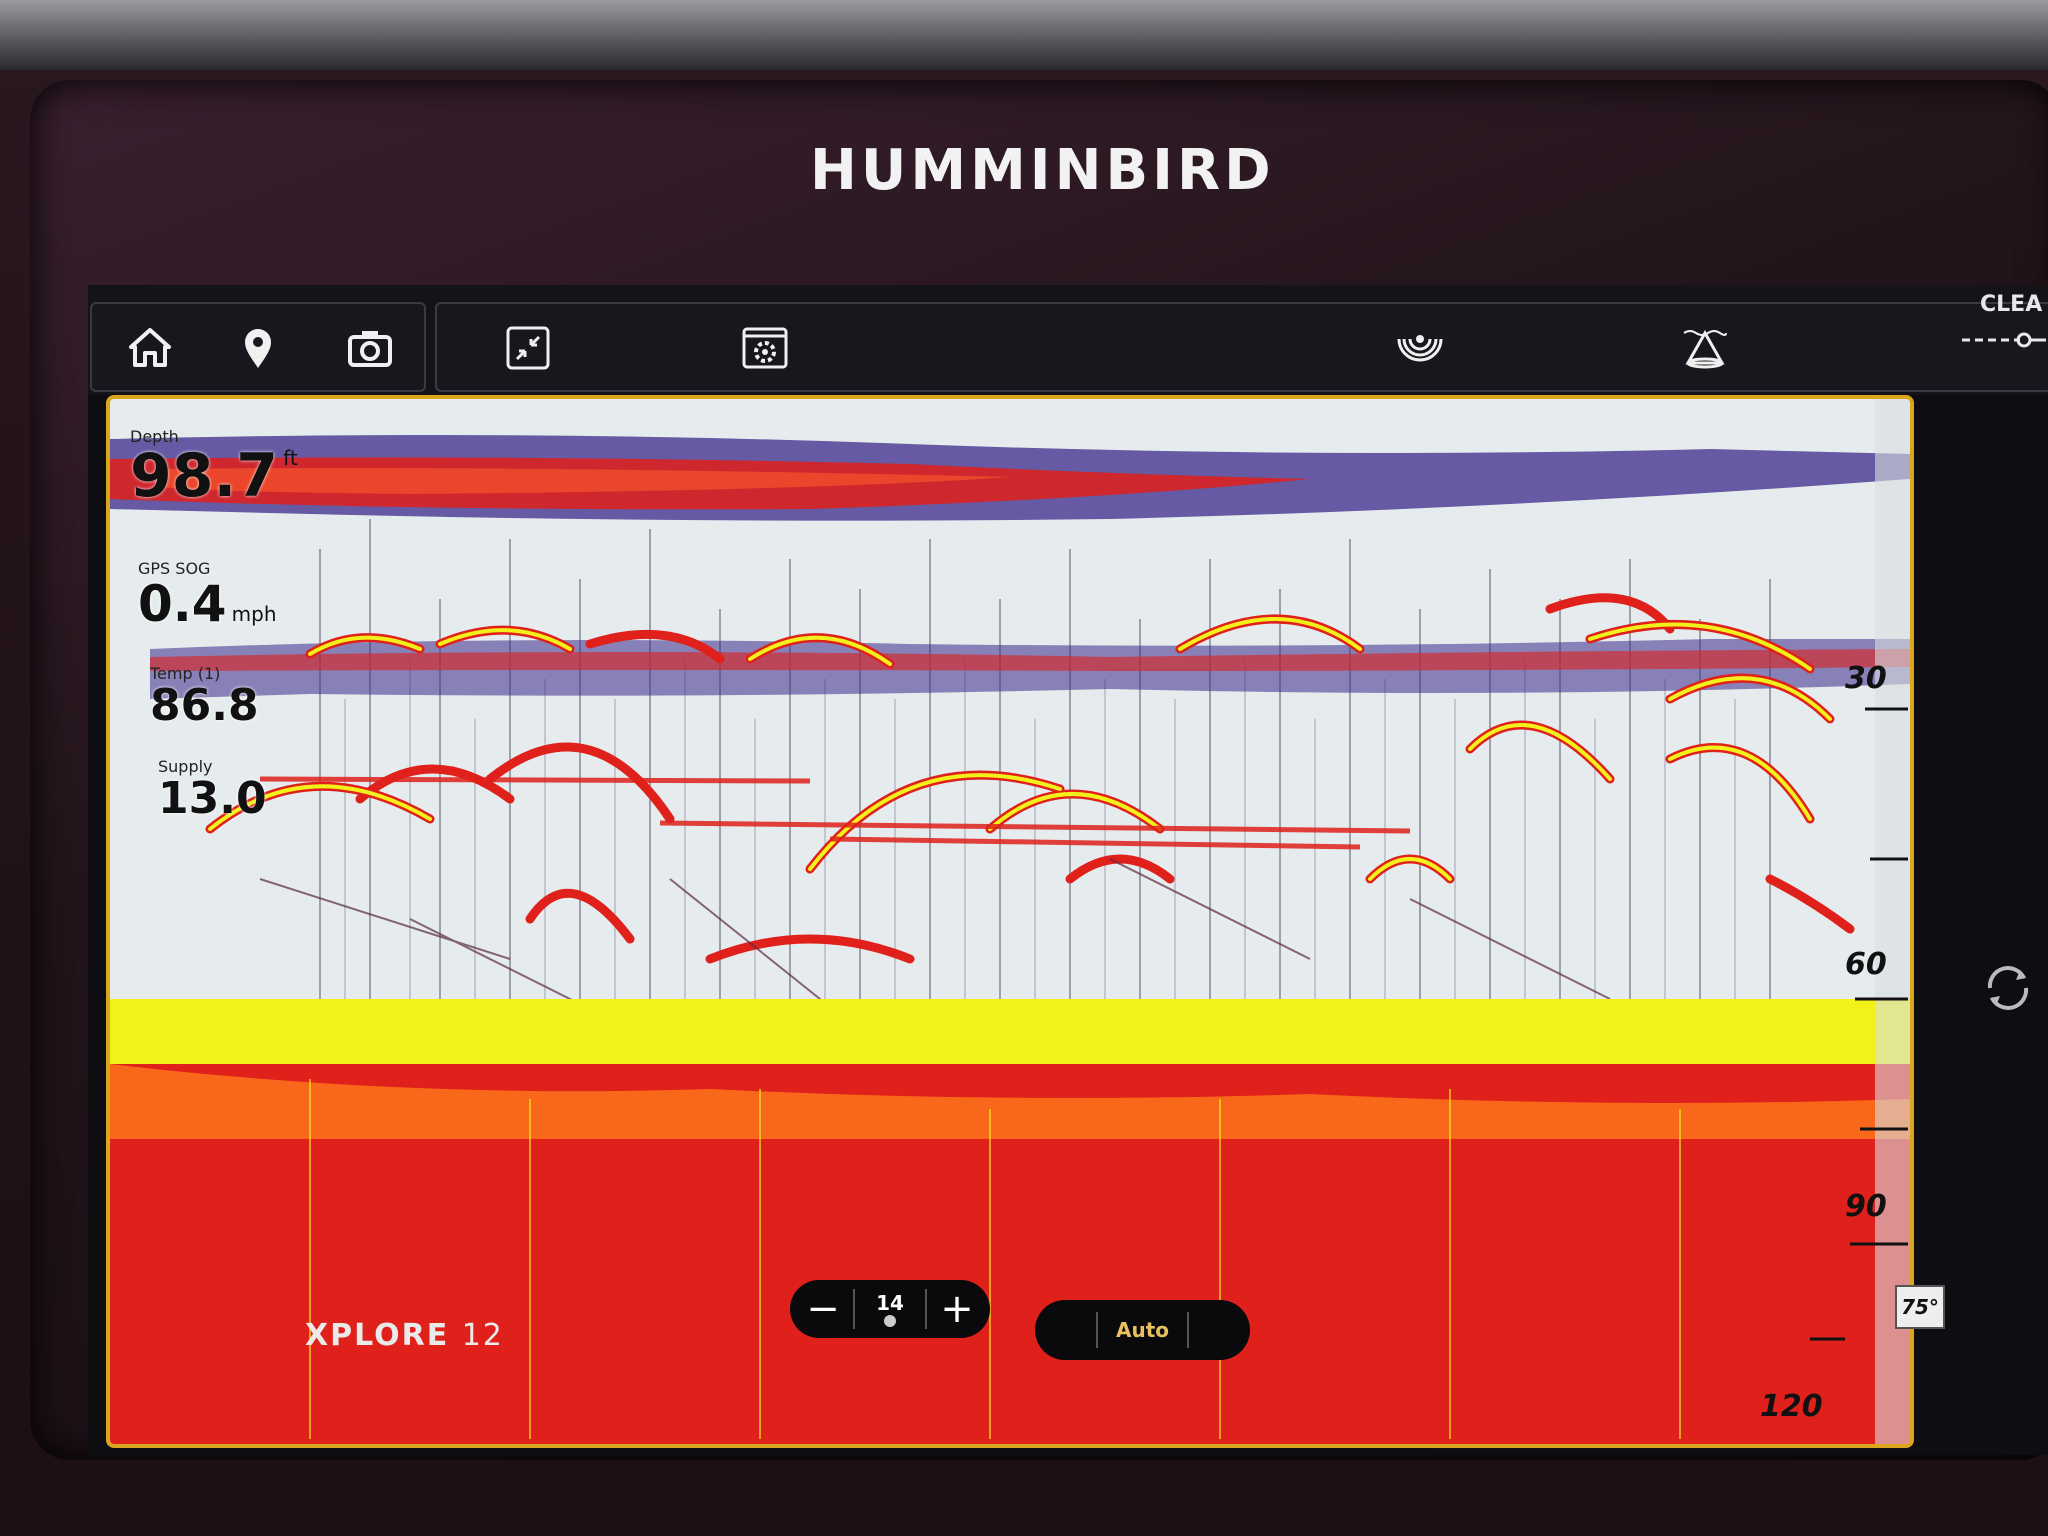 The height and width of the screenshot is (1536, 2048). I want to click on rotate-view-icon, so click(2008, 988).